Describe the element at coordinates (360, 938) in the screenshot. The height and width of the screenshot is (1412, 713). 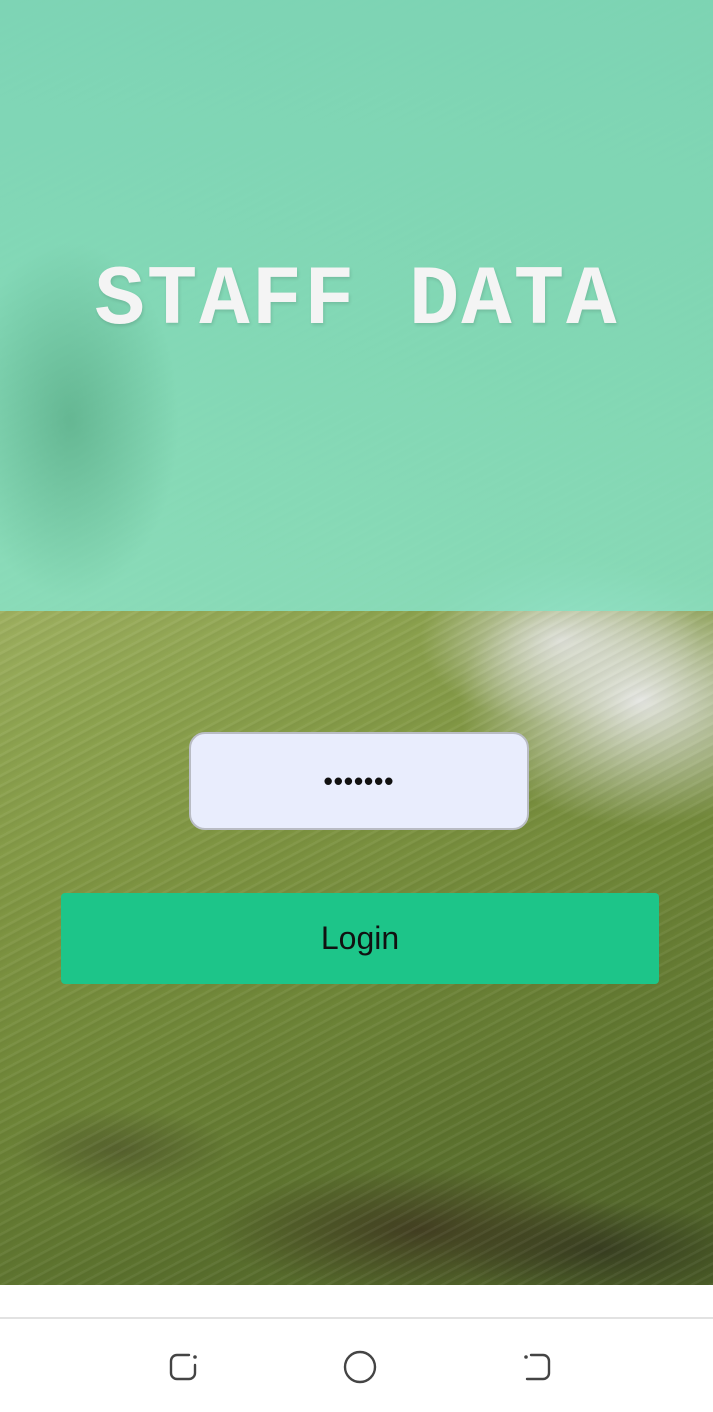
I see `login-button: Login` at that location.